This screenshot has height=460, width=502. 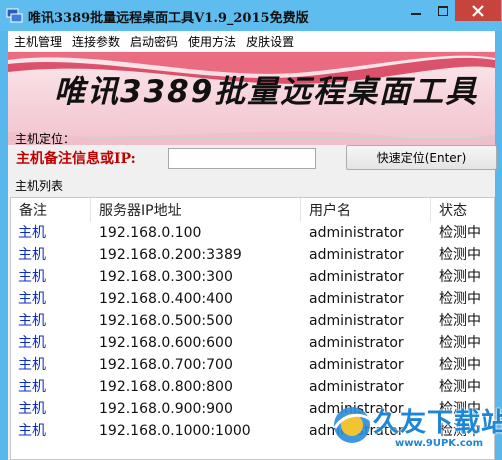 I want to click on table-row: 主机 192.168.0.400:400 administrator 检测中, so click(x=252, y=299).